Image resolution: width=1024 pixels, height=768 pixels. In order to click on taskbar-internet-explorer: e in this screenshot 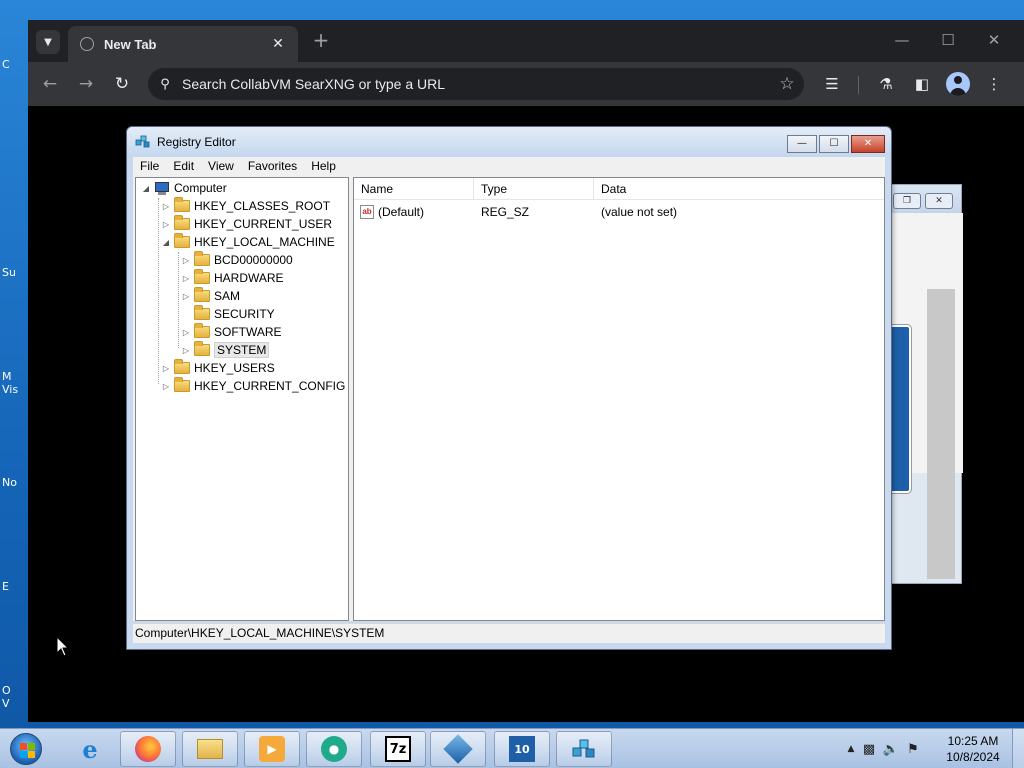, I will do `click(90, 749)`.